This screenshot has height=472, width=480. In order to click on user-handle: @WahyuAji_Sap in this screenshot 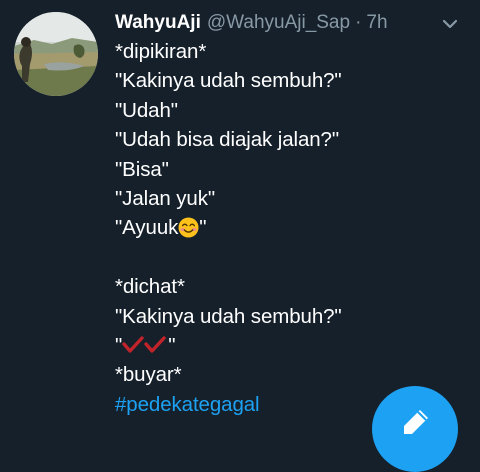, I will do `click(278, 23)`.